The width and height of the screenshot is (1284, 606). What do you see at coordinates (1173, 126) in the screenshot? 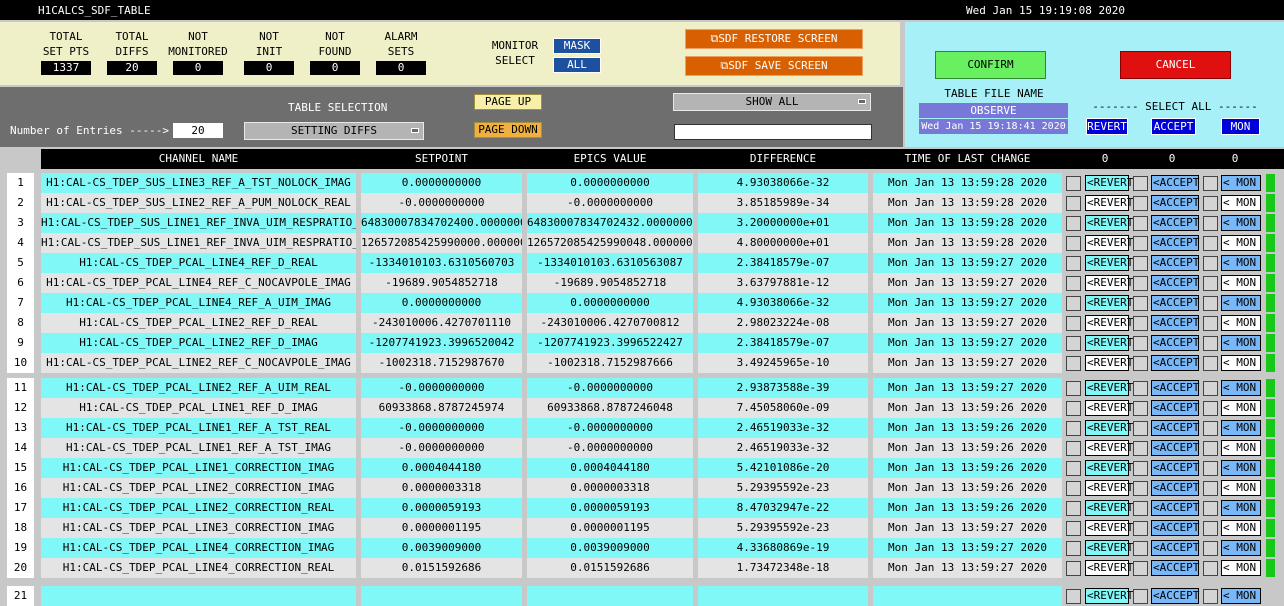
I see `select-all-accept-button: ACCEPT` at bounding box center [1173, 126].